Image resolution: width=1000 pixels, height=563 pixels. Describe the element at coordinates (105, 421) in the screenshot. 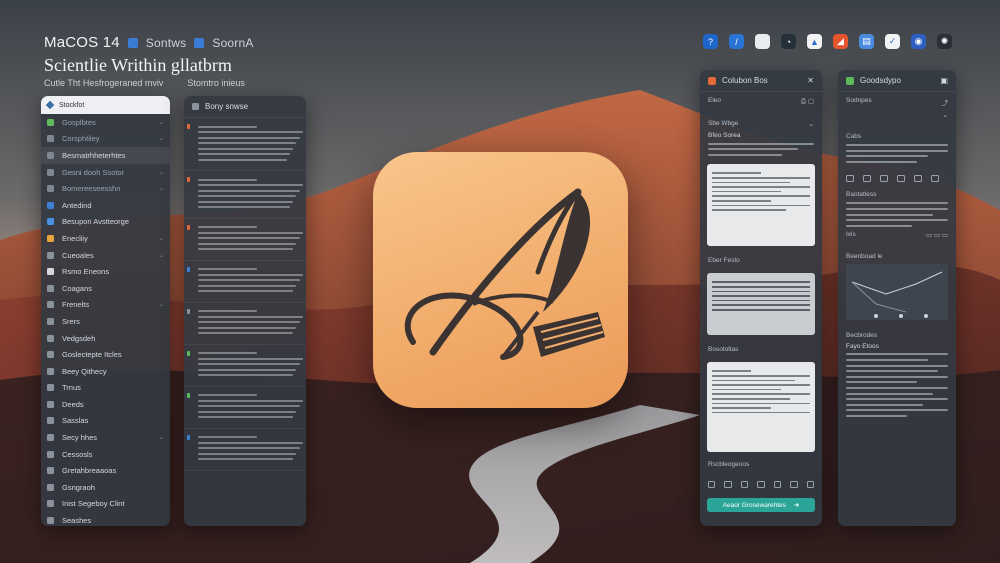

I see `sidebar-item: Sasslas` at that location.